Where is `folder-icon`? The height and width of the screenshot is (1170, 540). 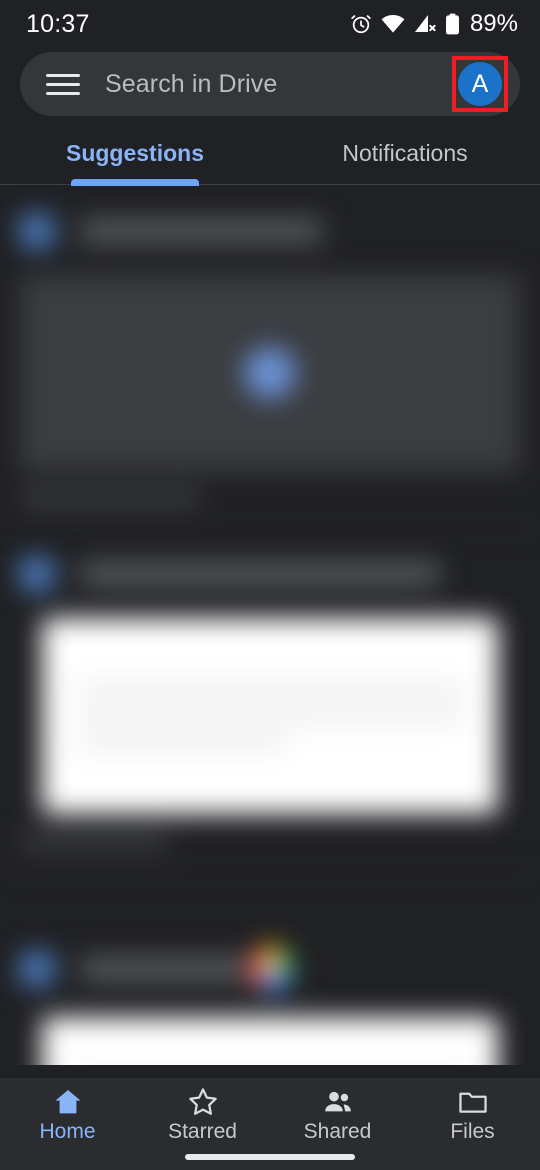 folder-icon is located at coordinates (473, 1102).